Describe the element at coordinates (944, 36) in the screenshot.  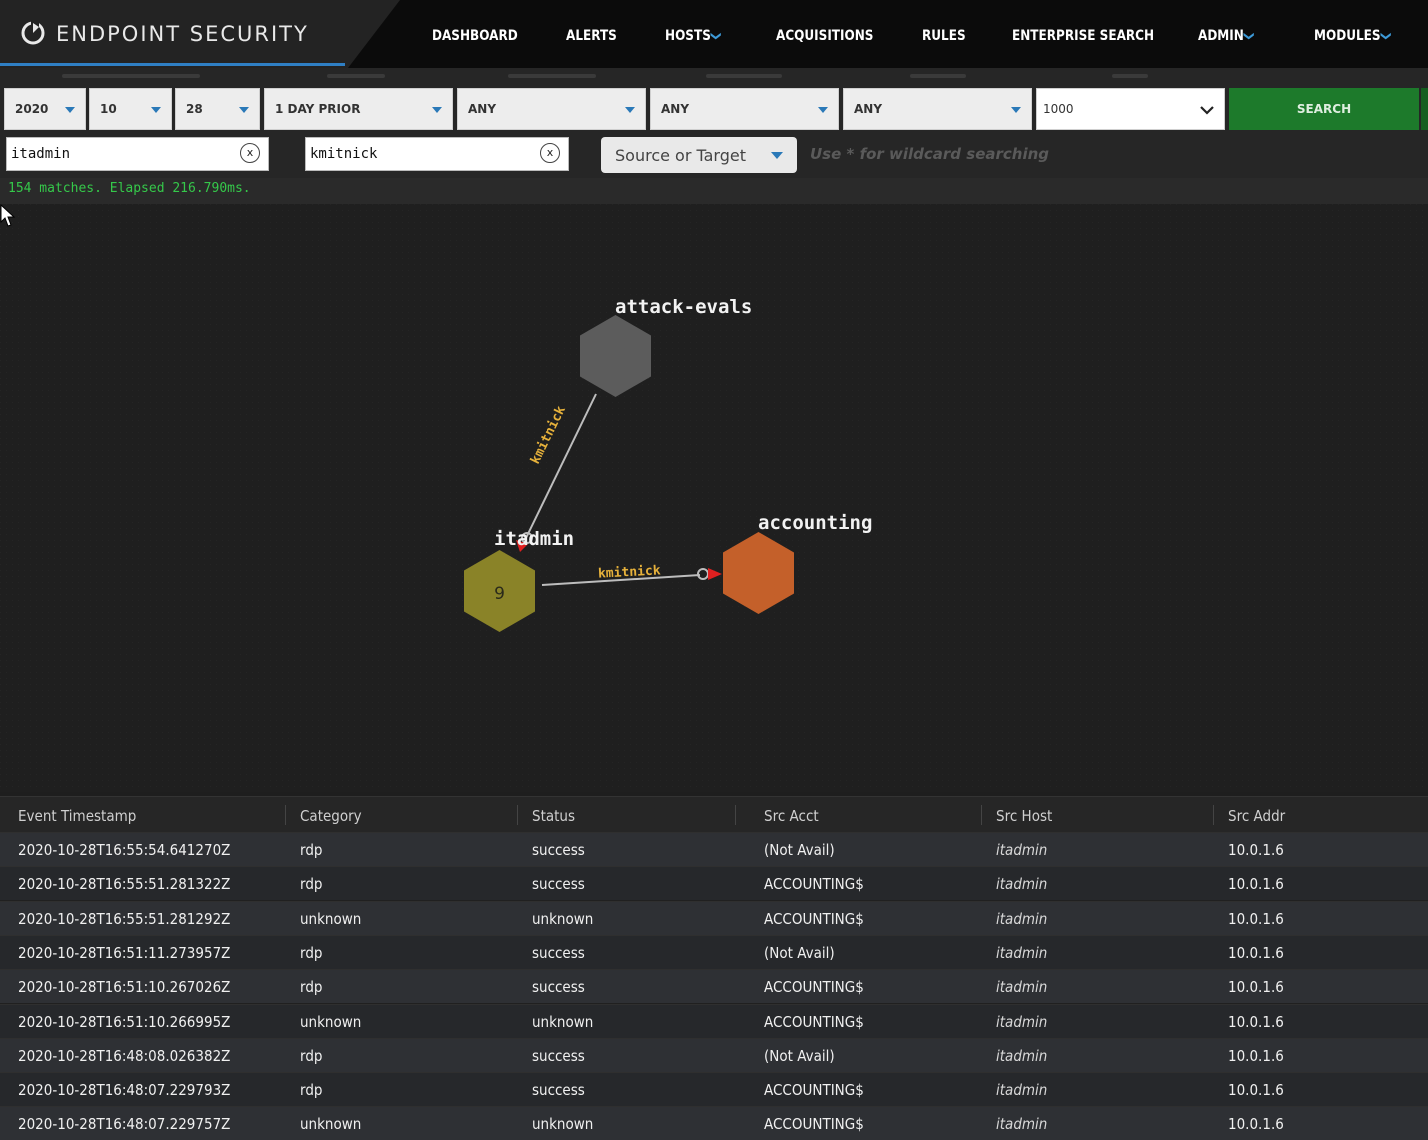
I see `nav-rules: RULES` at that location.